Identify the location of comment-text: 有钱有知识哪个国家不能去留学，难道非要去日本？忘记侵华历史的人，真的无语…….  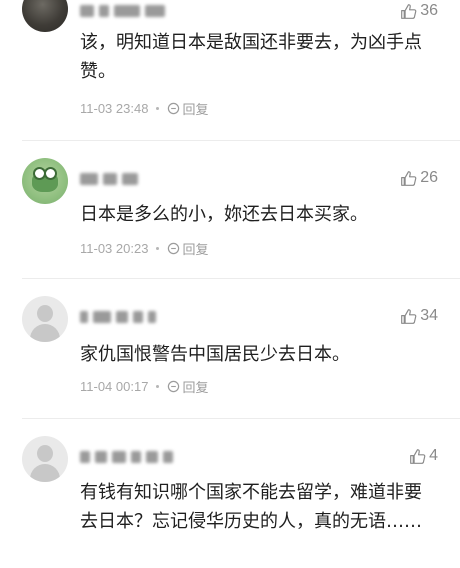
(251, 507).